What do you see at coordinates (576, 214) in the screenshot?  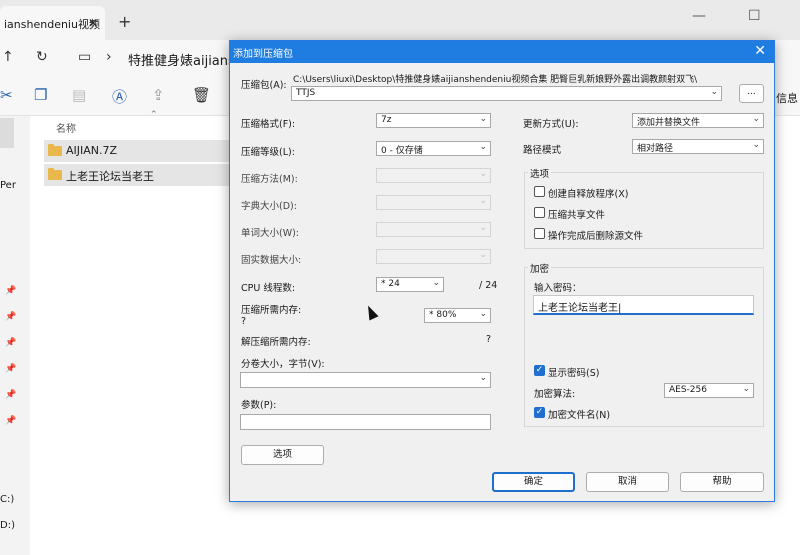 I see `shared-files-label: 压缩共享文件` at bounding box center [576, 214].